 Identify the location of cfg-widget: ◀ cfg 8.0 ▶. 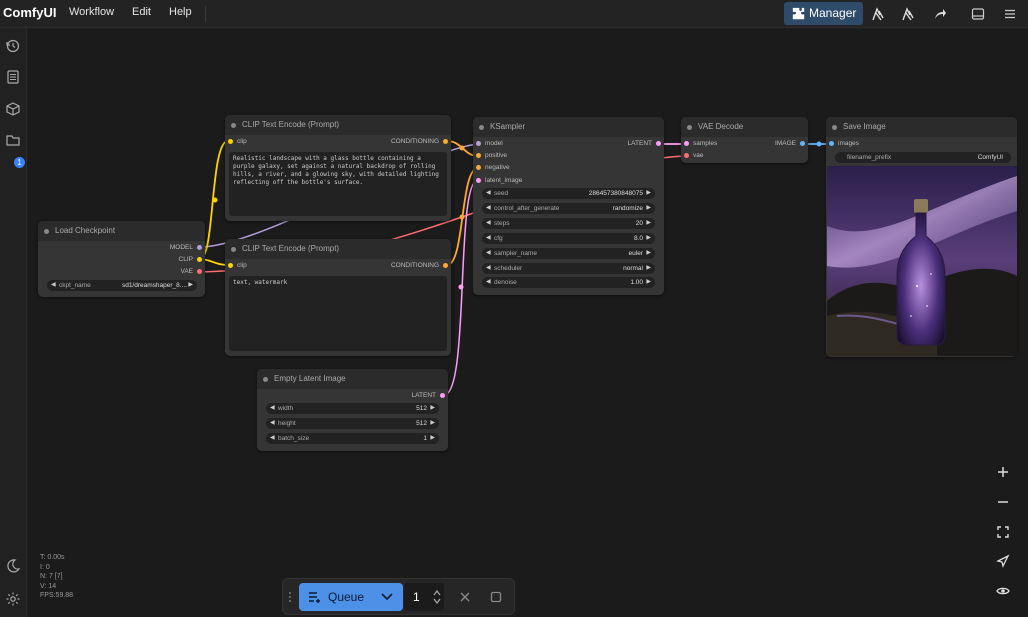
(568, 238).